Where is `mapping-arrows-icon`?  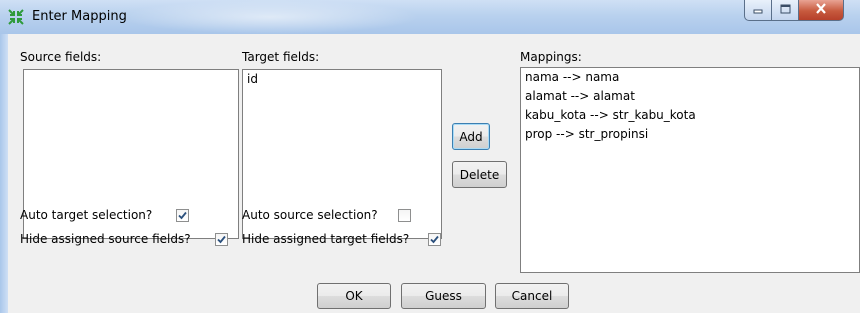 mapping-arrows-icon is located at coordinates (16, 17).